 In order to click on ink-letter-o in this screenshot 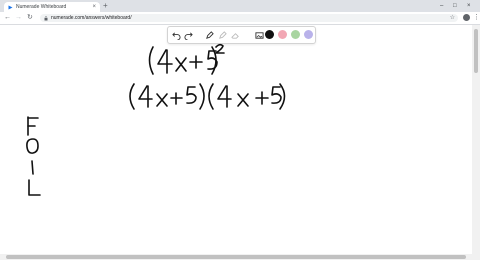, I will do `click(32, 146)`.